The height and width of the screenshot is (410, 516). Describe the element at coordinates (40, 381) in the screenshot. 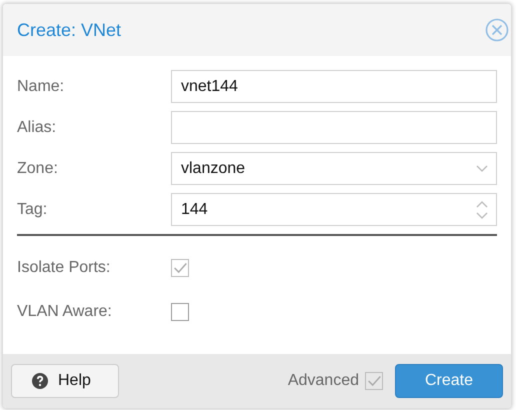

I see `help-icon` at that location.